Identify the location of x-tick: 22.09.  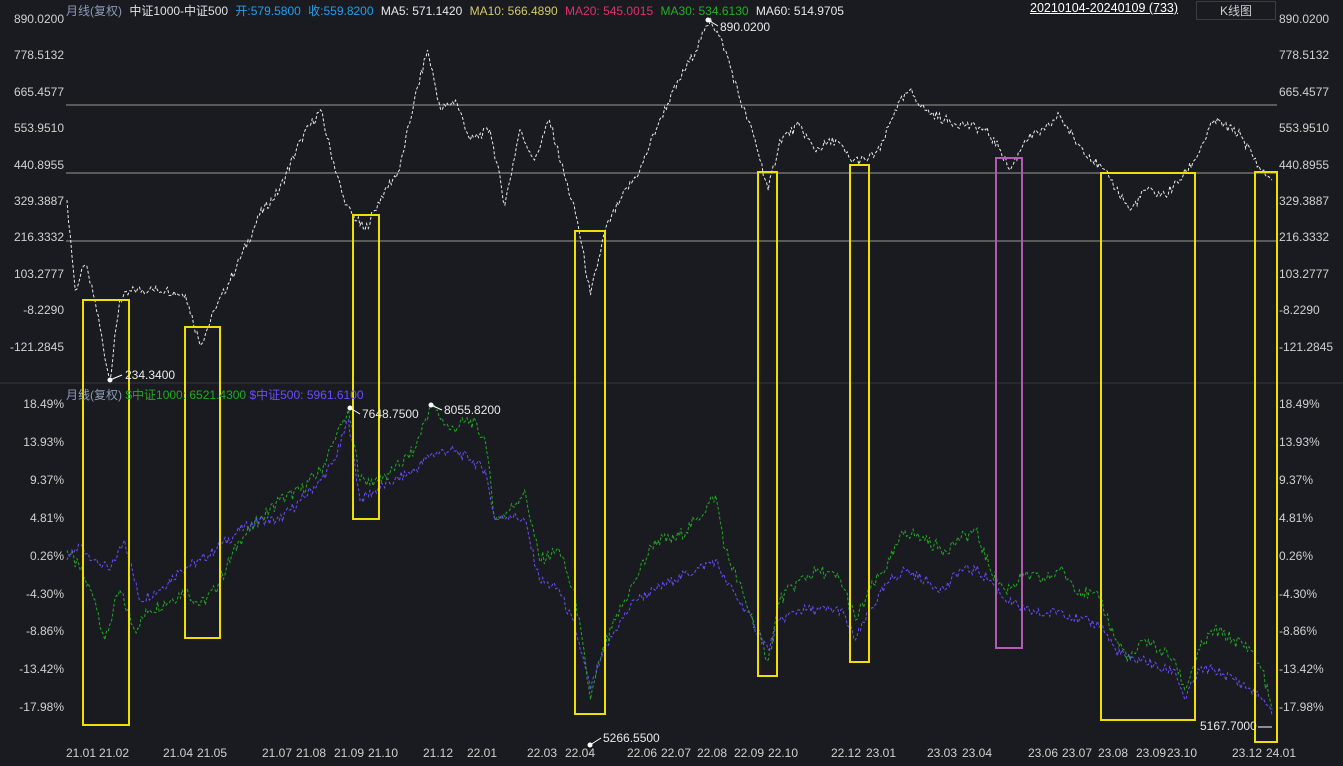
(749, 753).